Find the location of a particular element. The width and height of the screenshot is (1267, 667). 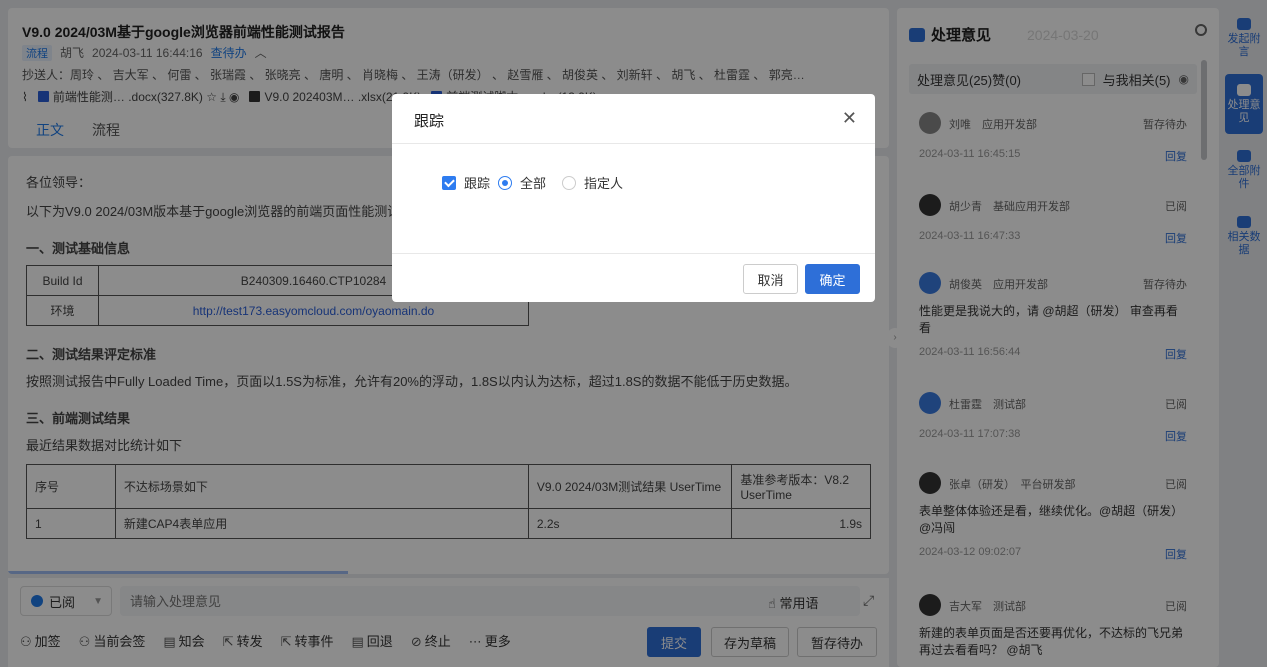

confirm-button: 确定 is located at coordinates (832, 279).